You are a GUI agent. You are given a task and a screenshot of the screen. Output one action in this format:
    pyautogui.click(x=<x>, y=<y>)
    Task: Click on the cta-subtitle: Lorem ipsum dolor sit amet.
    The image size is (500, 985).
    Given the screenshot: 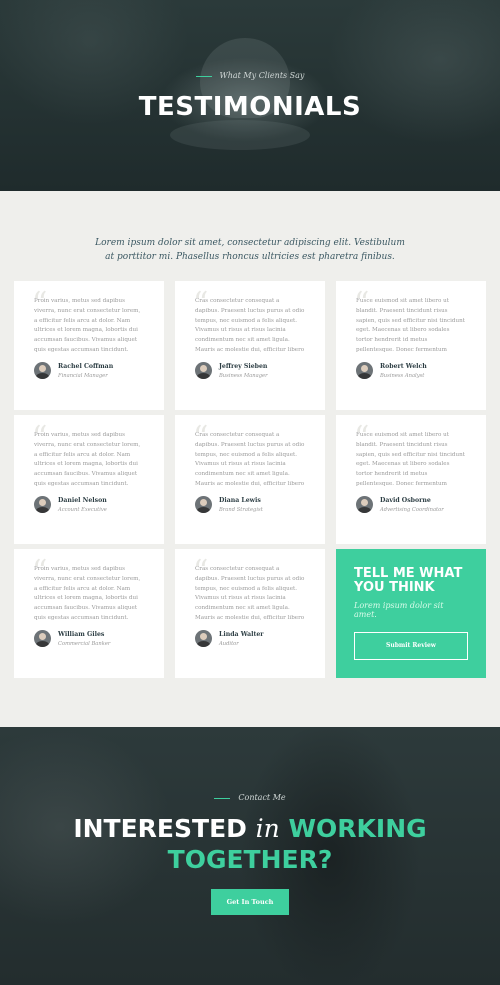 What is the action you would take?
    pyautogui.click(x=399, y=610)
    